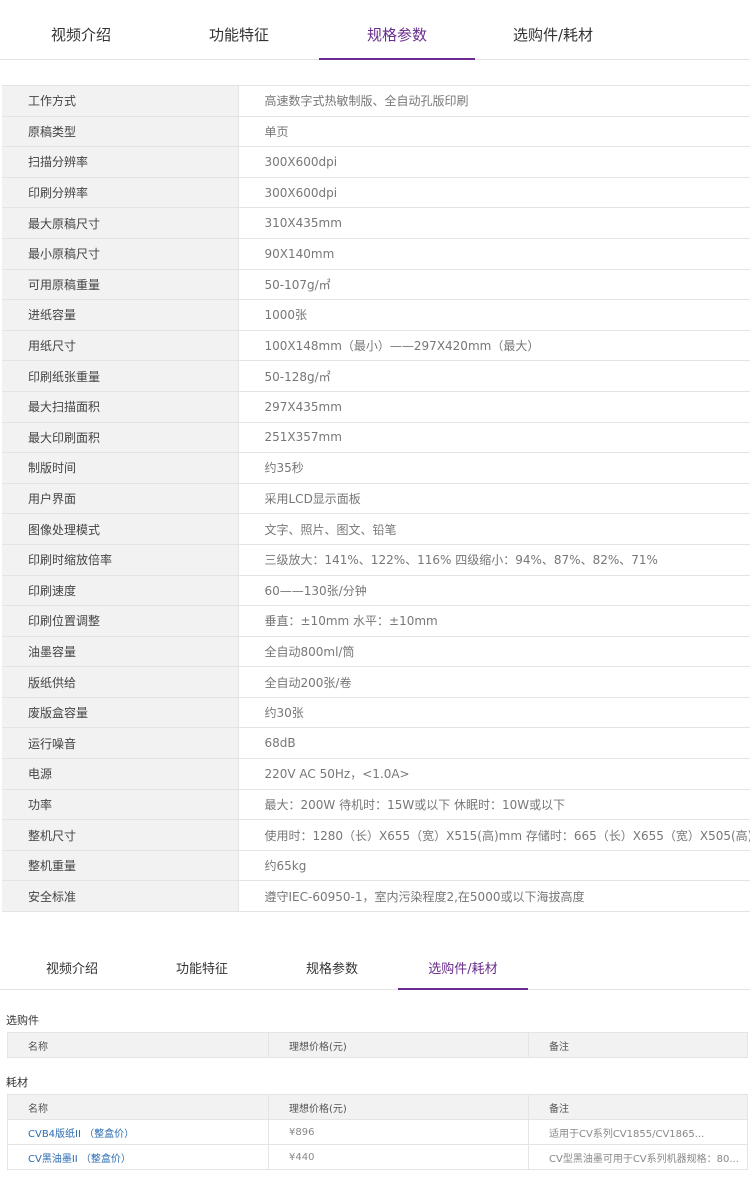 Image resolution: width=750 pixels, height=1204 pixels. I want to click on spec-row: 印刷位置调整 垂直：±10mm 水平：±10mm, so click(376, 621).